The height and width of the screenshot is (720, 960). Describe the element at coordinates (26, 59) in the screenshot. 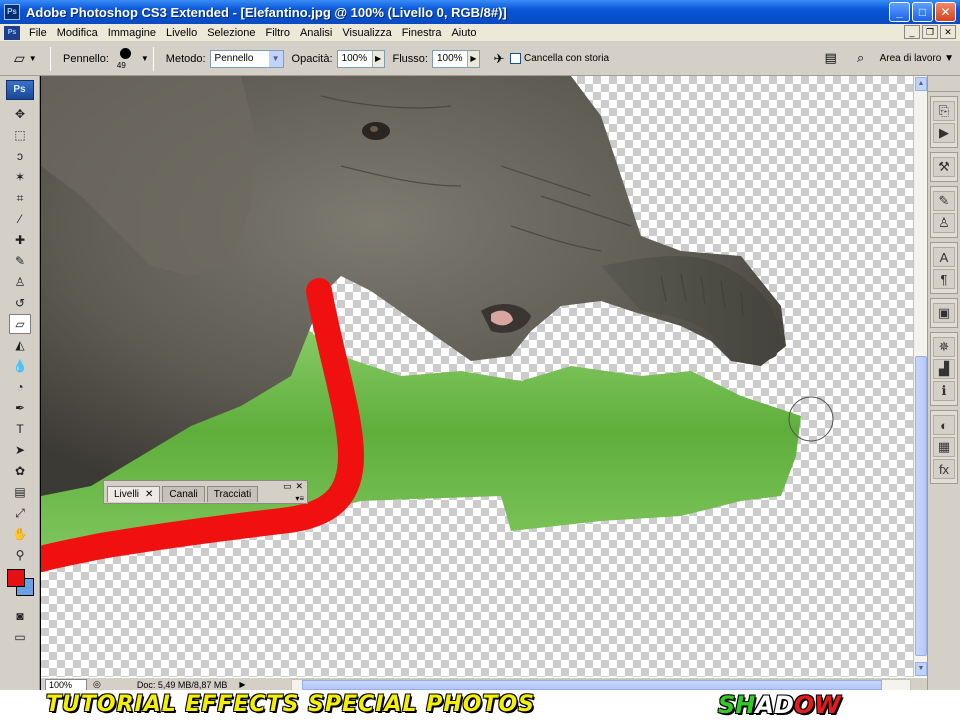

I see `tool-preset-picker: ▱ ▼` at that location.